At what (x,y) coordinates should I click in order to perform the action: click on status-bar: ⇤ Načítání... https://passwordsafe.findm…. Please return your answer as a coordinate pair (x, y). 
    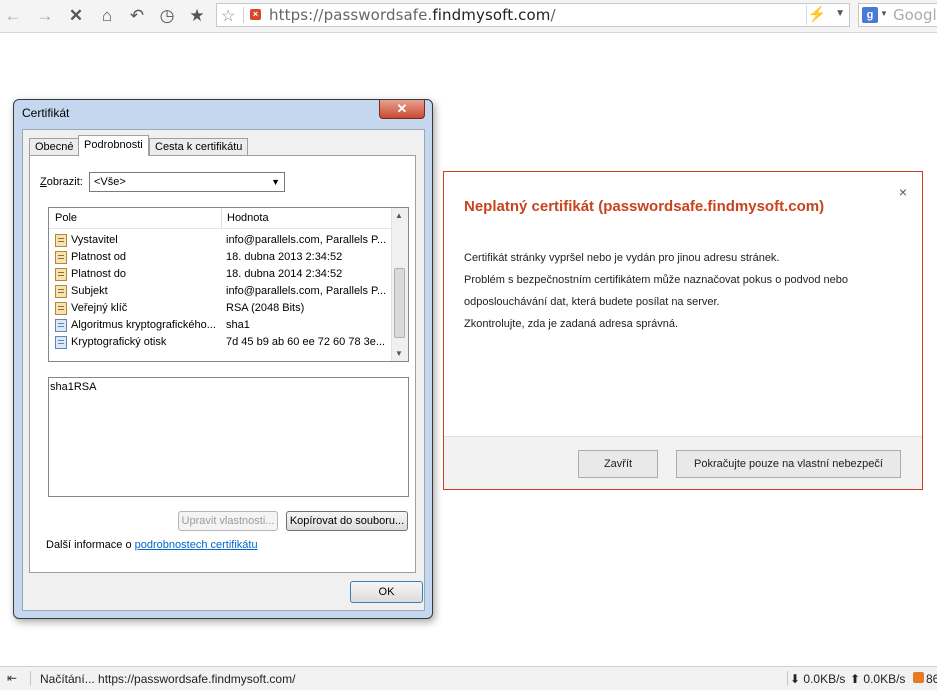
    Looking at the image, I should click on (468, 678).